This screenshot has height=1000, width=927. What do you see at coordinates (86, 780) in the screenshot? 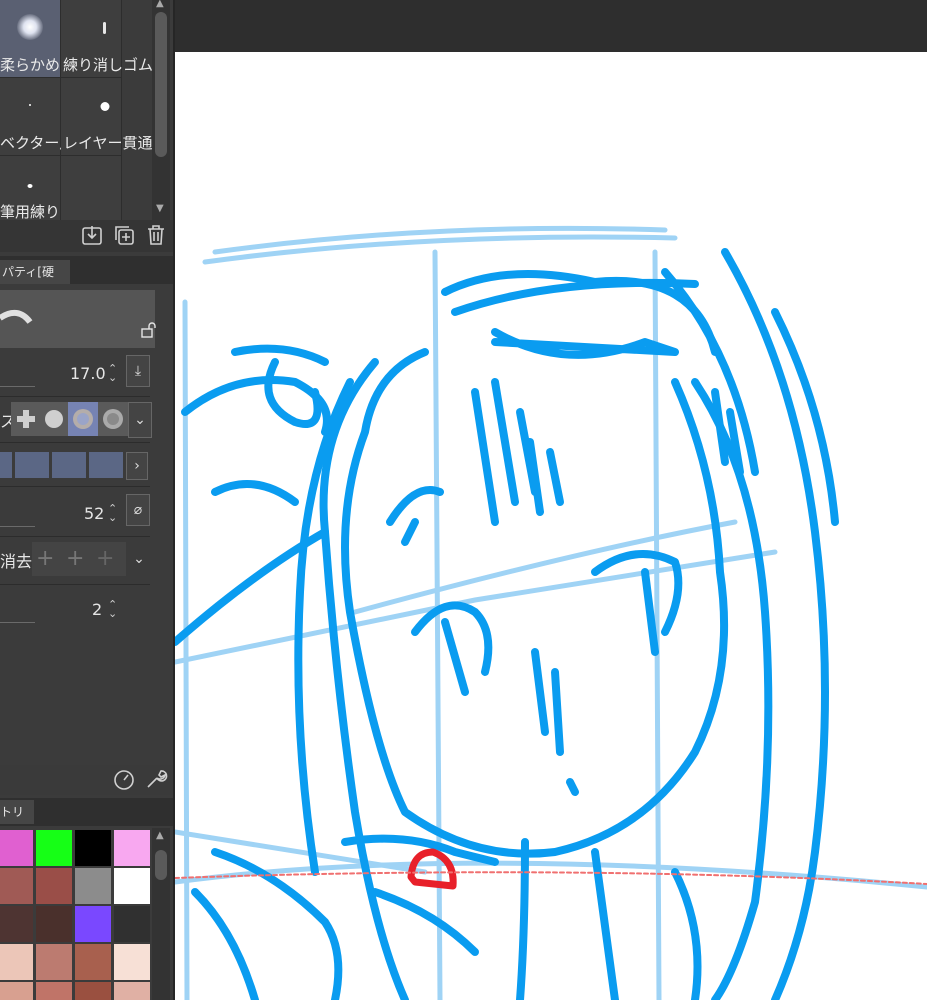
I see `property-footer` at bounding box center [86, 780].